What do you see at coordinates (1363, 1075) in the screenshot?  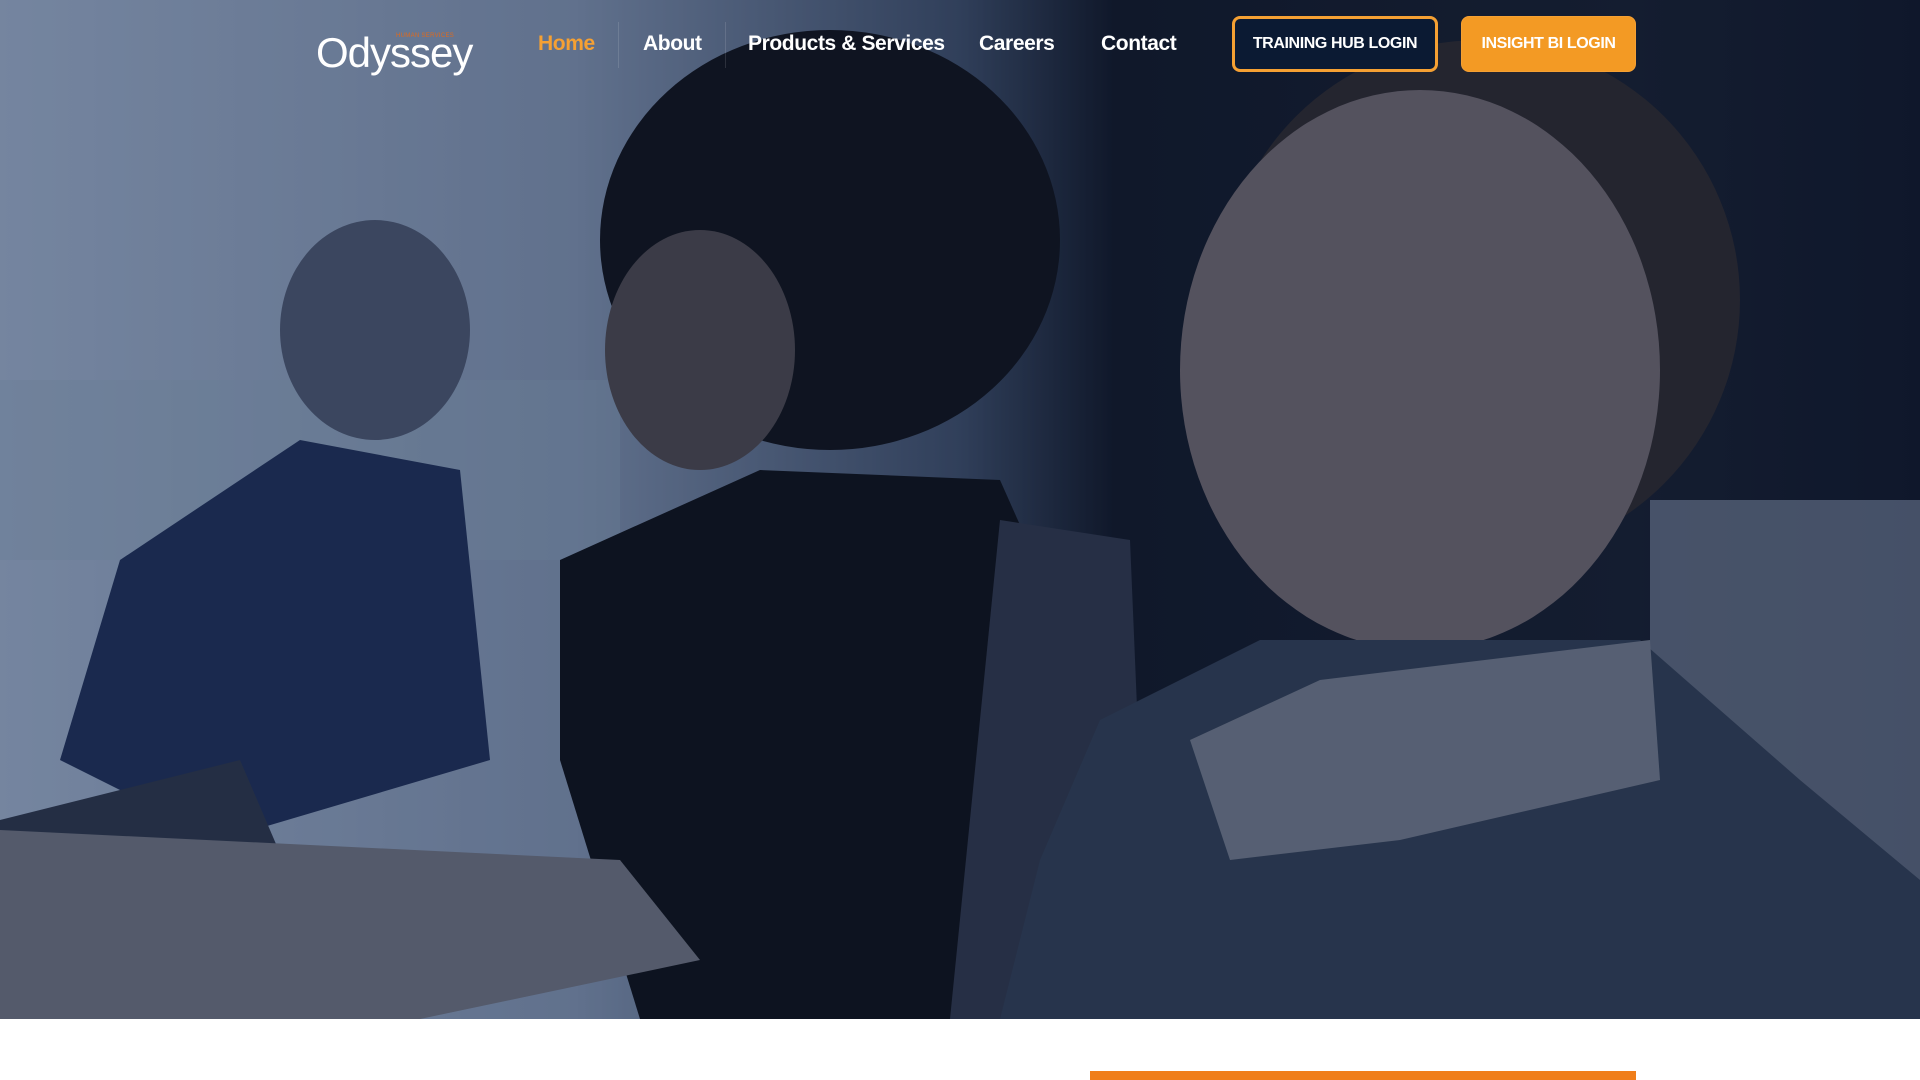 I see `section-accent-bar` at bounding box center [1363, 1075].